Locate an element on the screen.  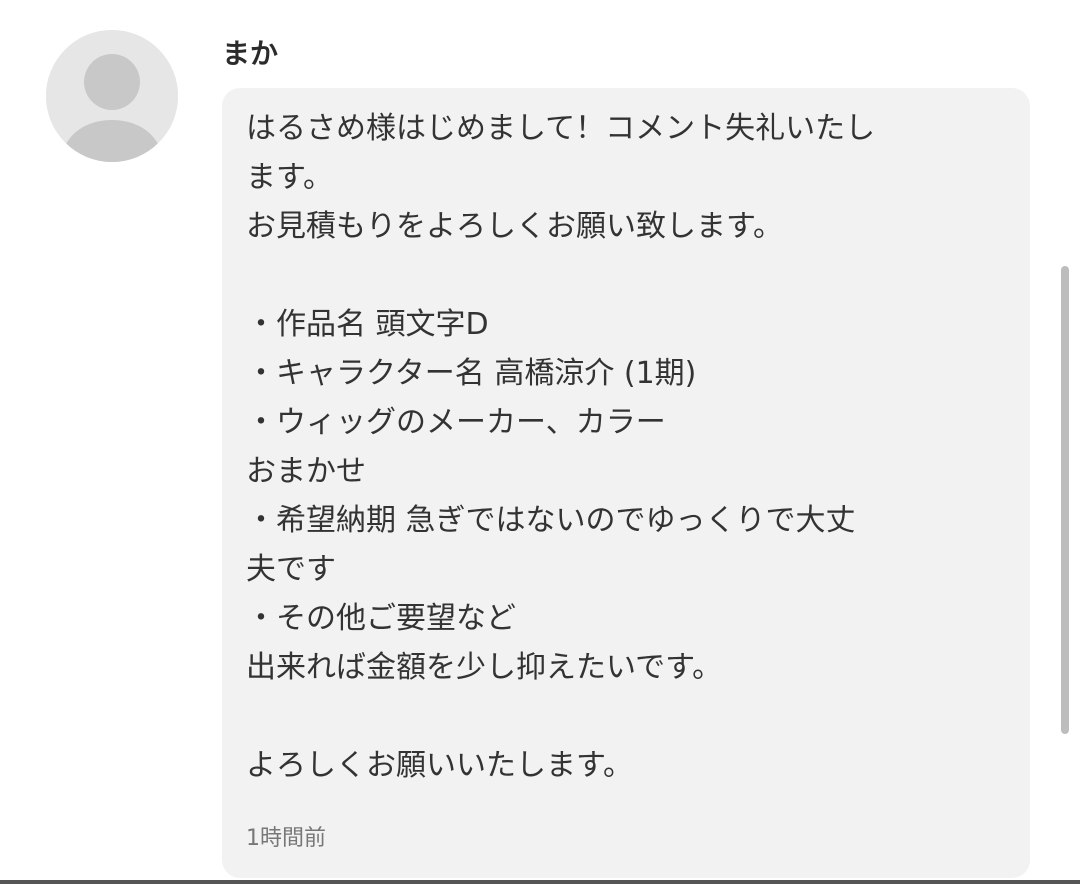
comment-message-line: ・作品名 頭文字D is located at coordinates (367, 324).